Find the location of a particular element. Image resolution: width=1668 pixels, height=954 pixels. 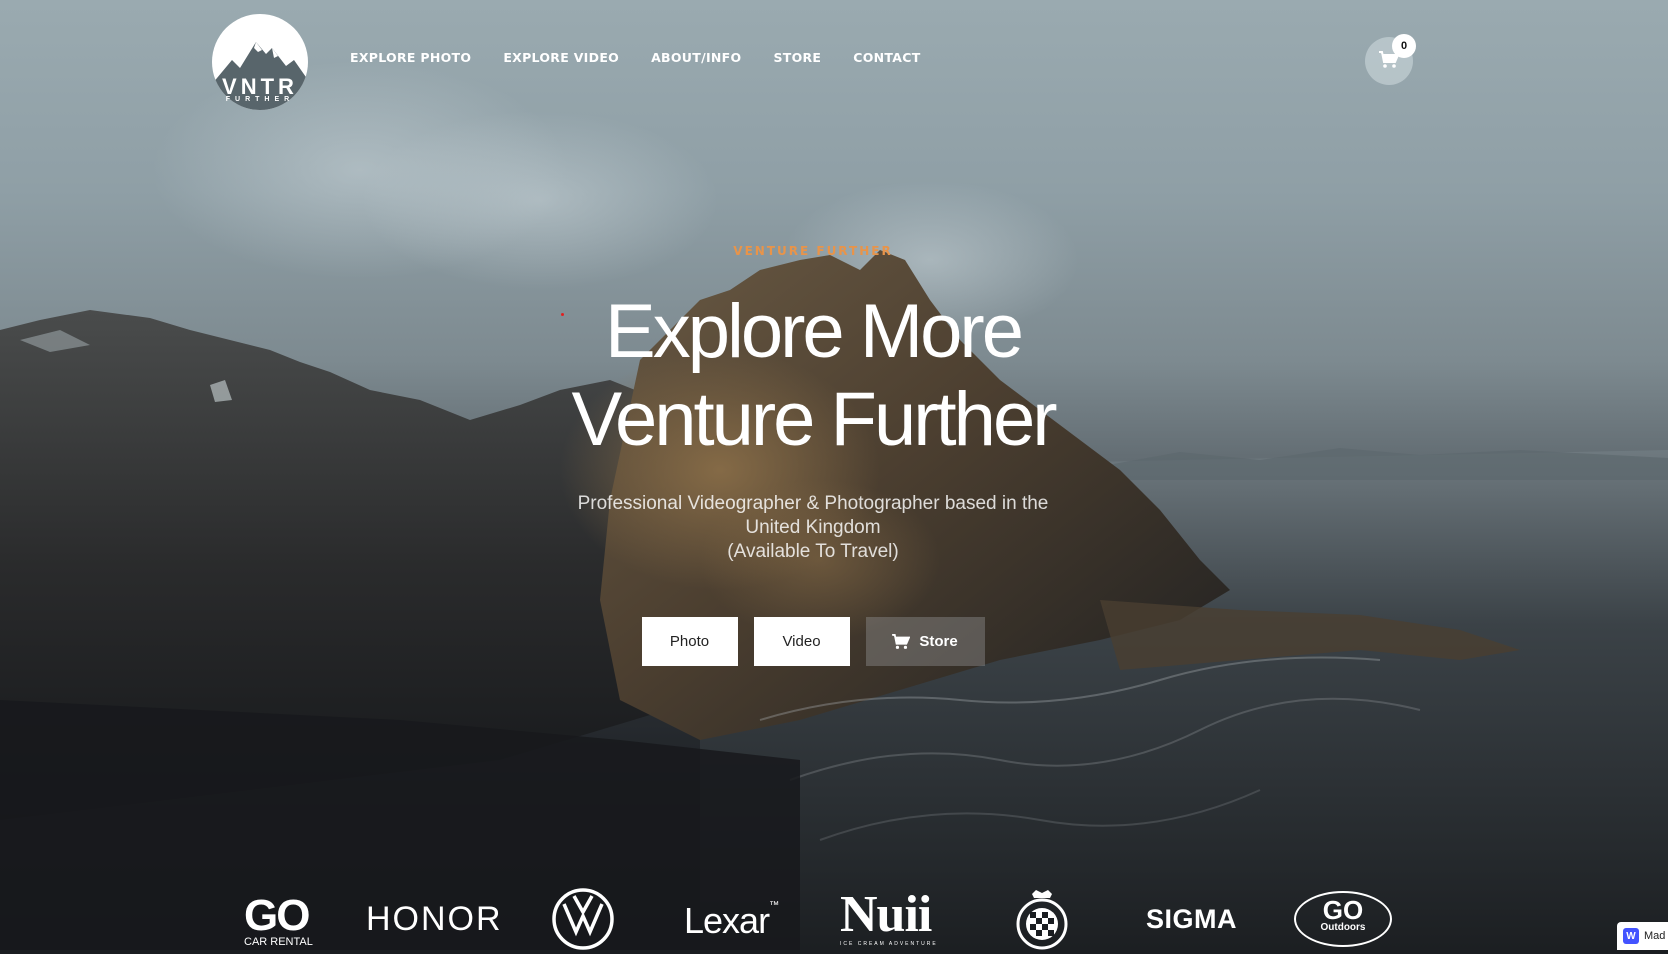

cart-icon is located at coordinates (901, 641).